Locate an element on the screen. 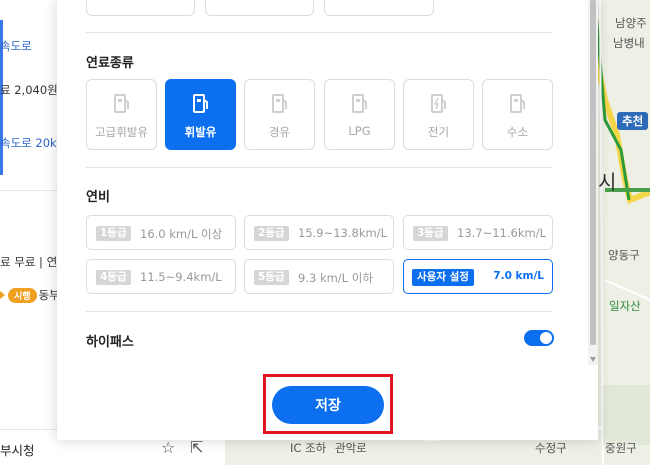 Image resolution: width=650 pixels, height=465 pixels. custom-badge: 사용자 설정 is located at coordinates (443, 277).